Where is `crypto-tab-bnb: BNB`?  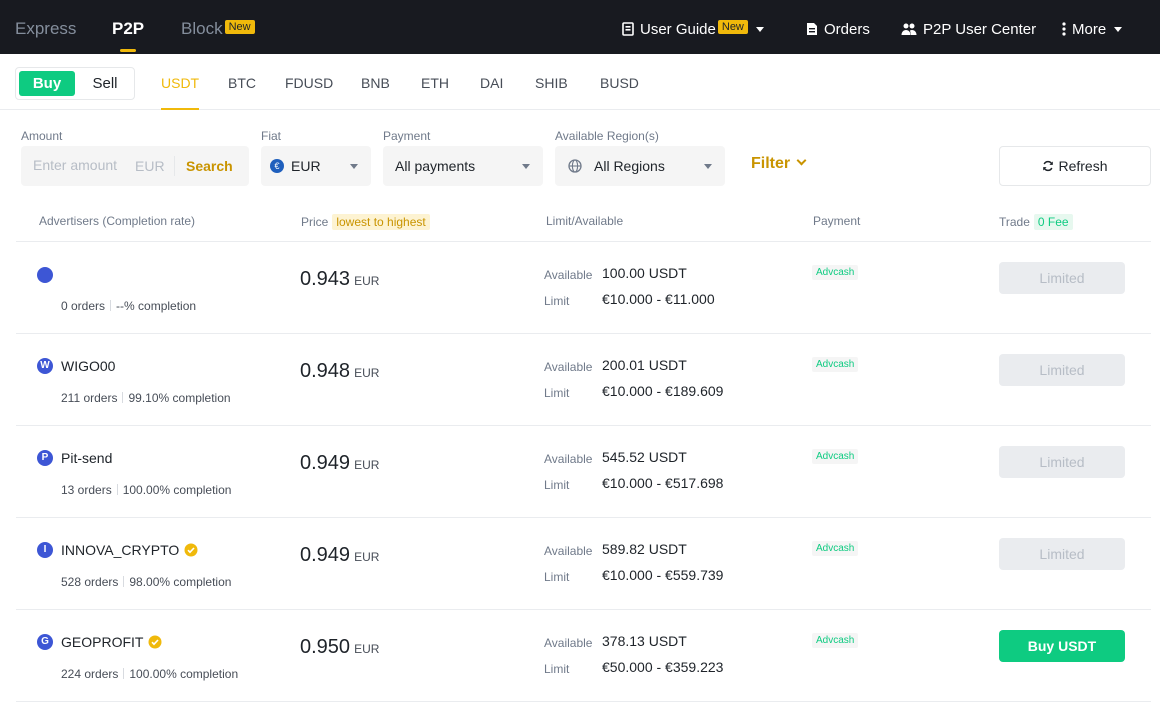 crypto-tab-bnb: BNB is located at coordinates (375, 82).